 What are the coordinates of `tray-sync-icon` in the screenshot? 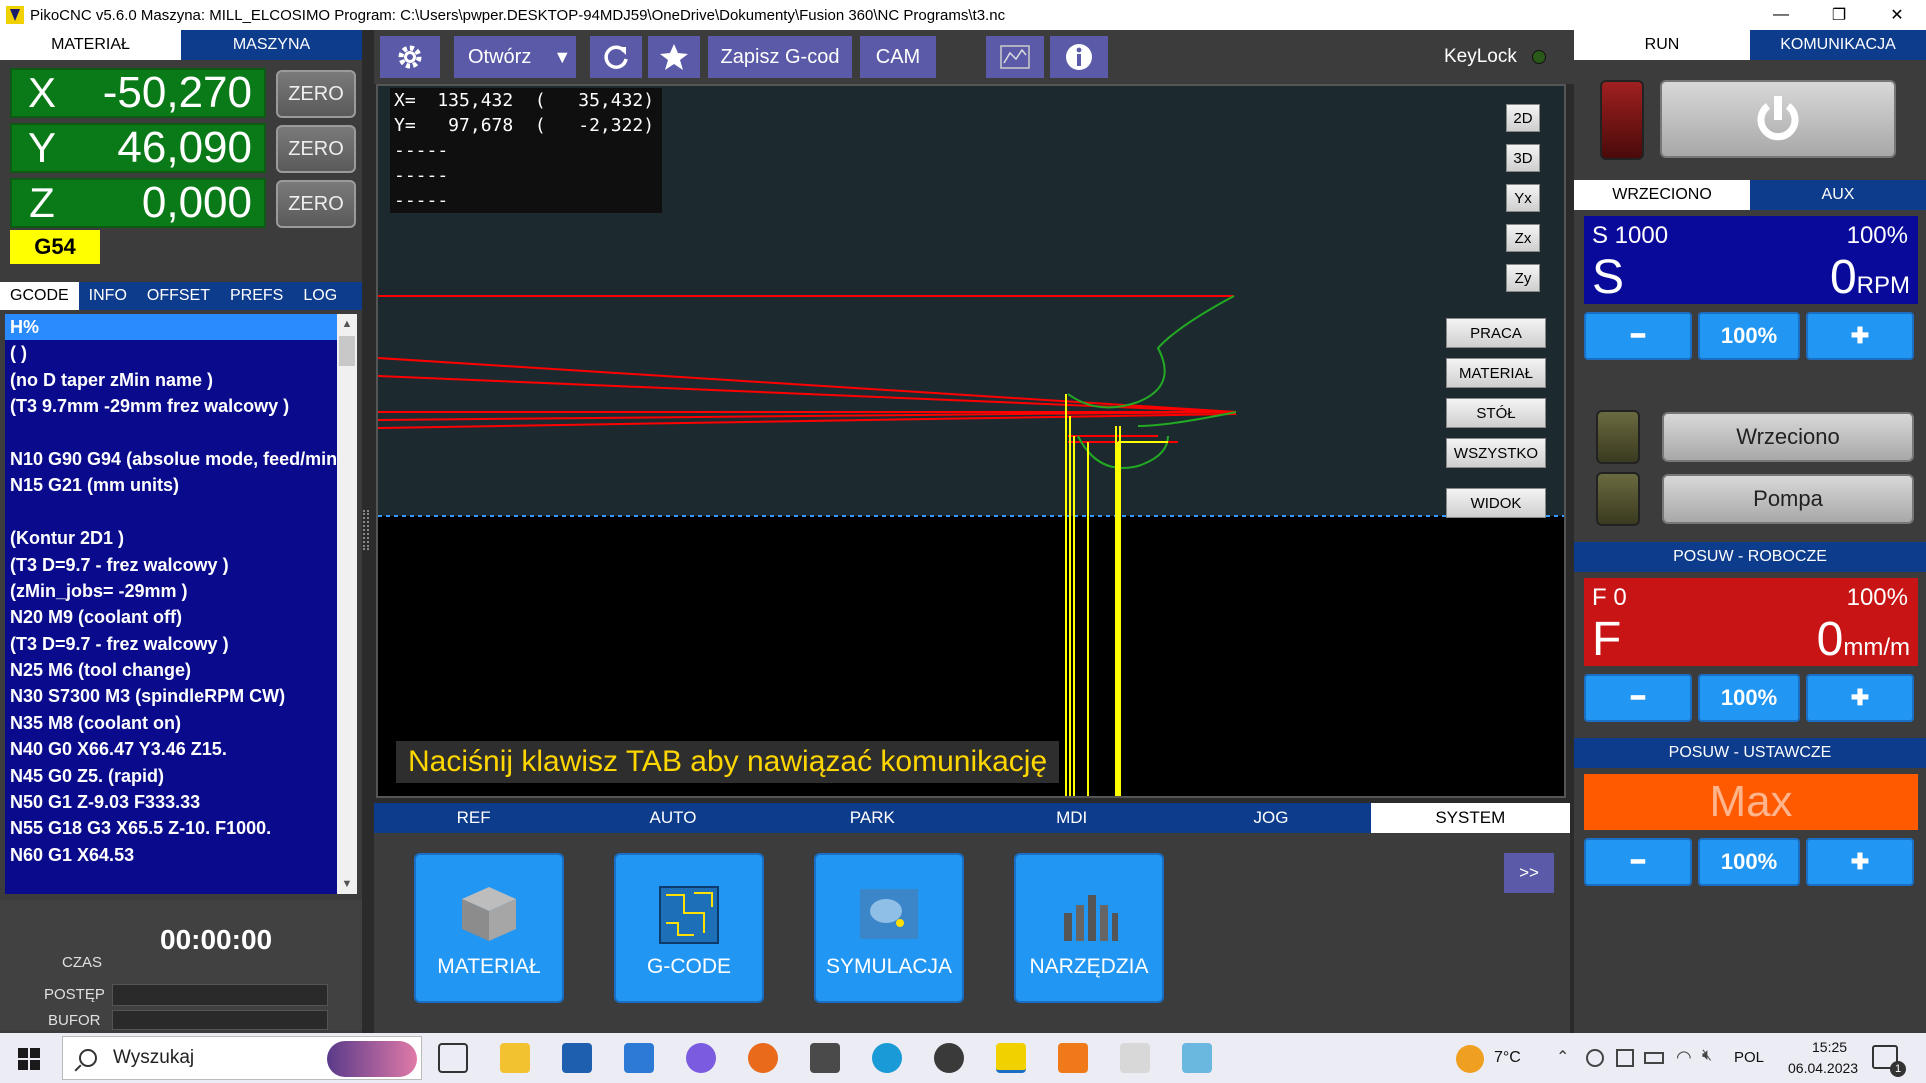 It's located at (1595, 1058).